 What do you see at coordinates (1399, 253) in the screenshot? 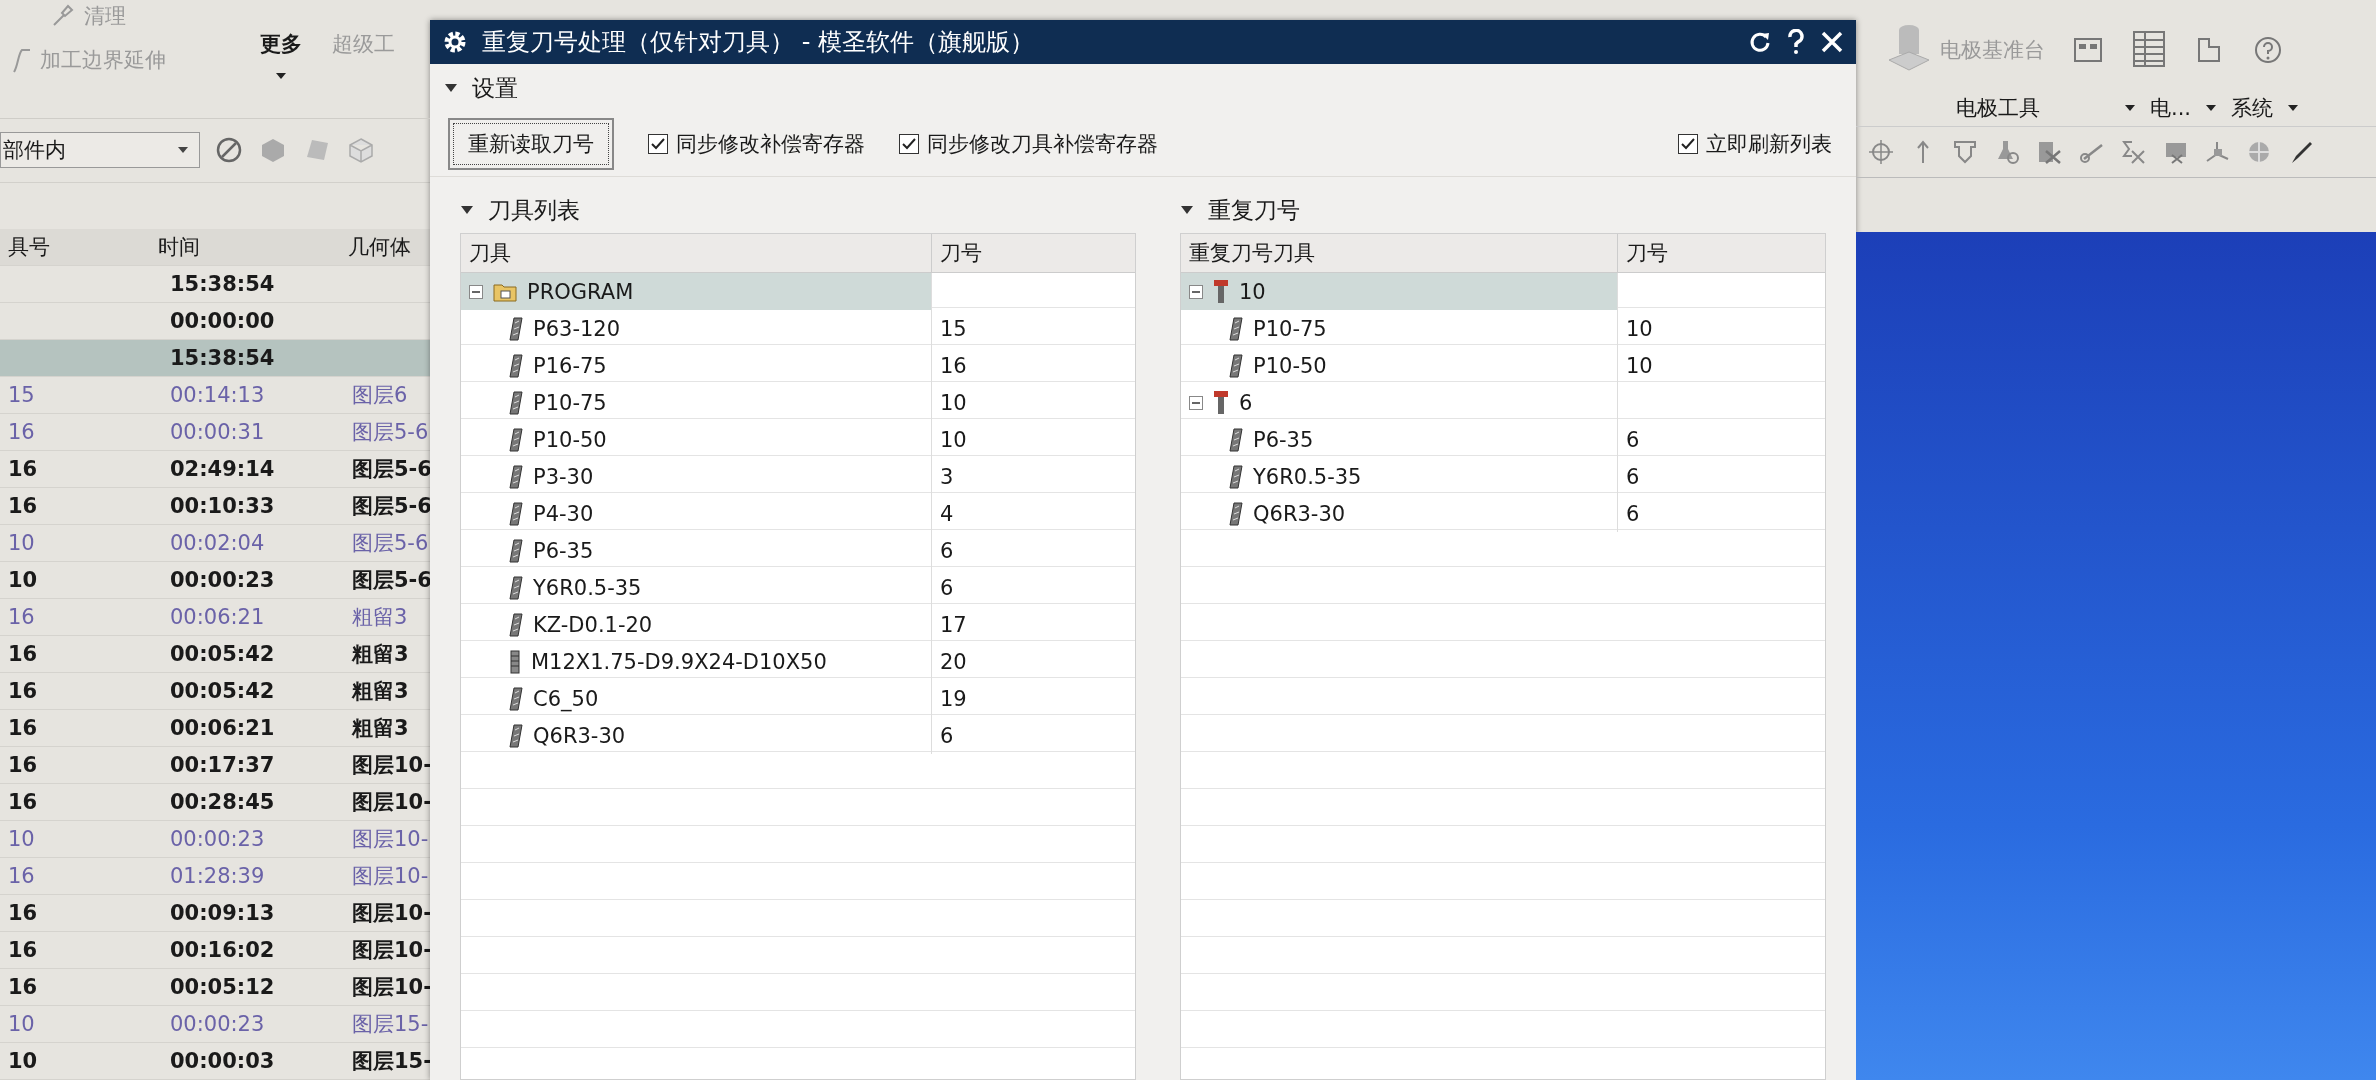
I see `column-header: 重复刀号刀具` at bounding box center [1399, 253].